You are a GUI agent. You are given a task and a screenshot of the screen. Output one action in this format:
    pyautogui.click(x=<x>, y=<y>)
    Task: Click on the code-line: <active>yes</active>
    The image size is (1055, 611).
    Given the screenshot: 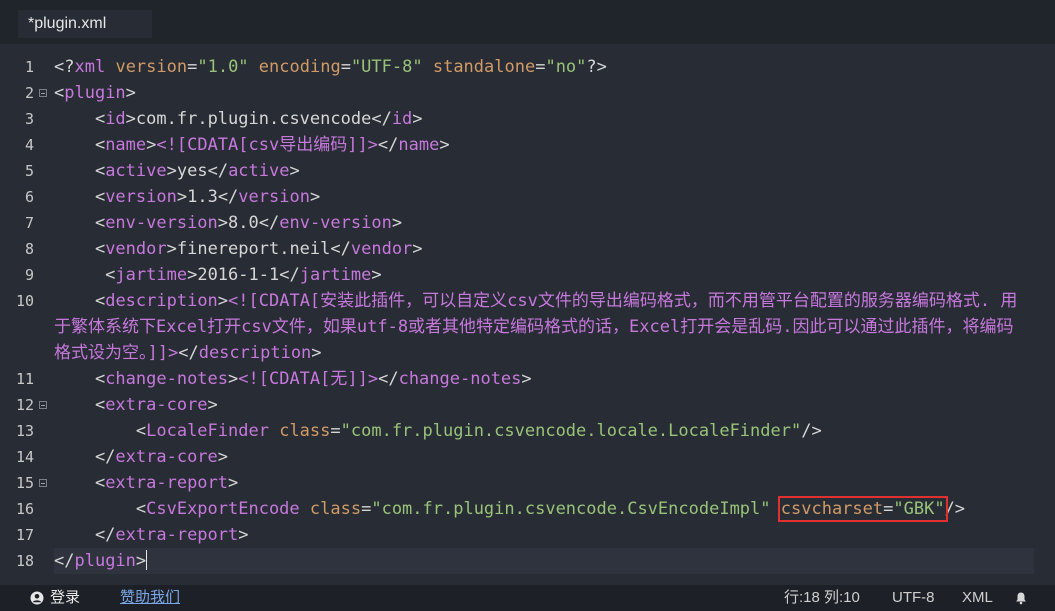 What is the action you would take?
    pyautogui.click(x=177, y=171)
    